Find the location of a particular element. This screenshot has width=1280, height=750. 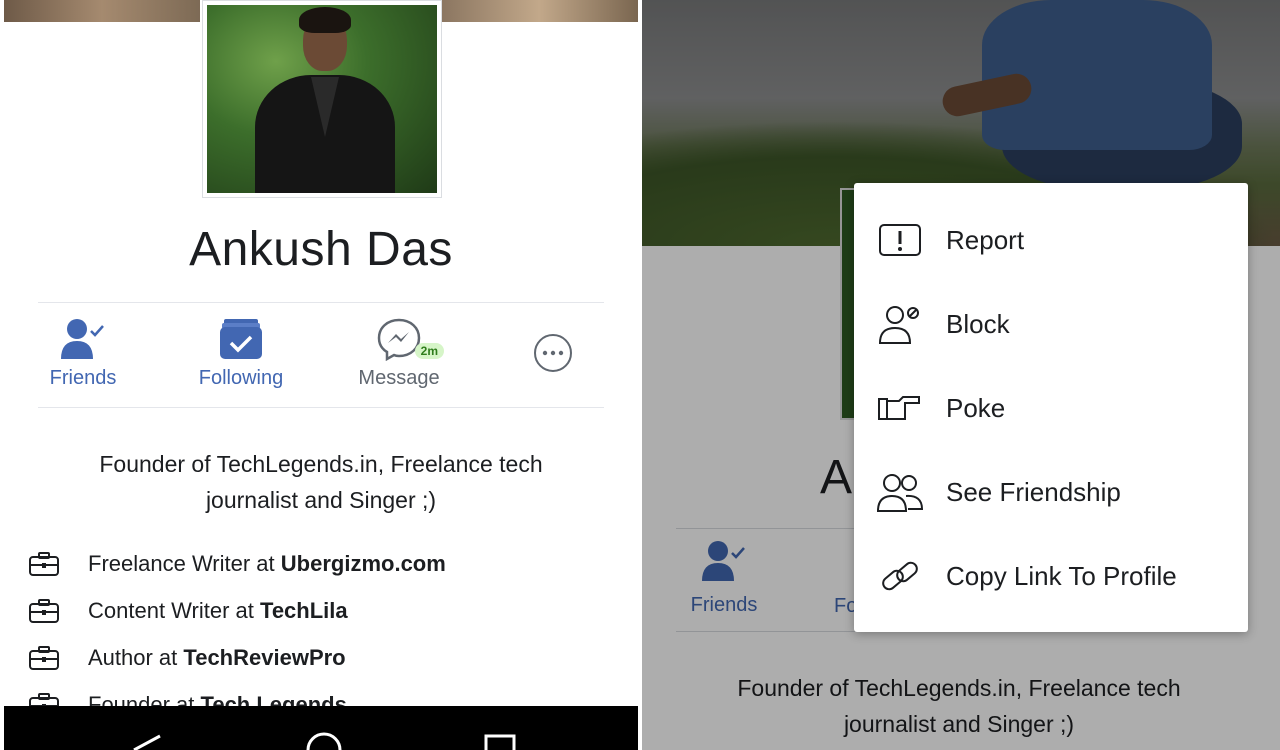

menu-item-copy-link: Copy Link To Profile is located at coordinates (1051, 576).